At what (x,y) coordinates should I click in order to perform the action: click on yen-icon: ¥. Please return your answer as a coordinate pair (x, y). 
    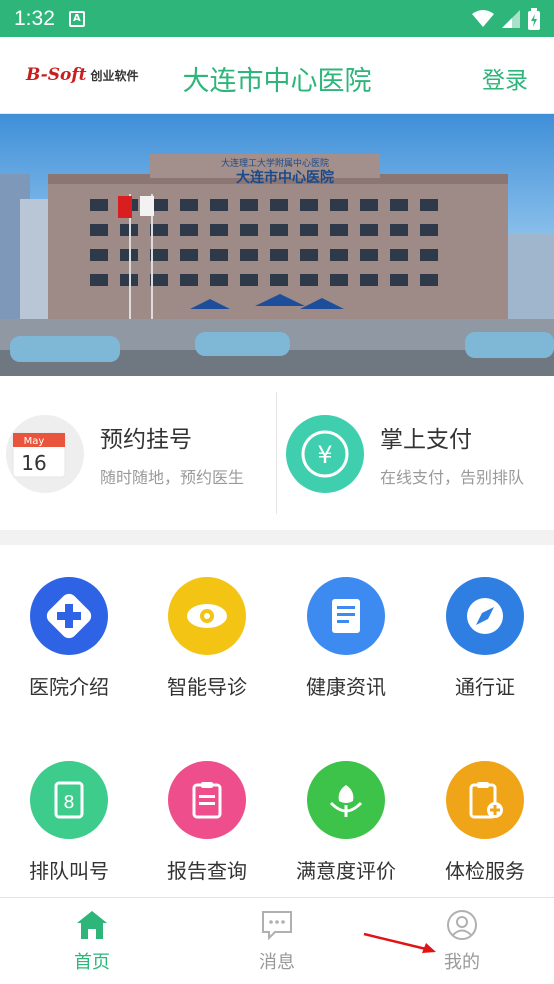
    Looking at the image, I should click on (325, 454).